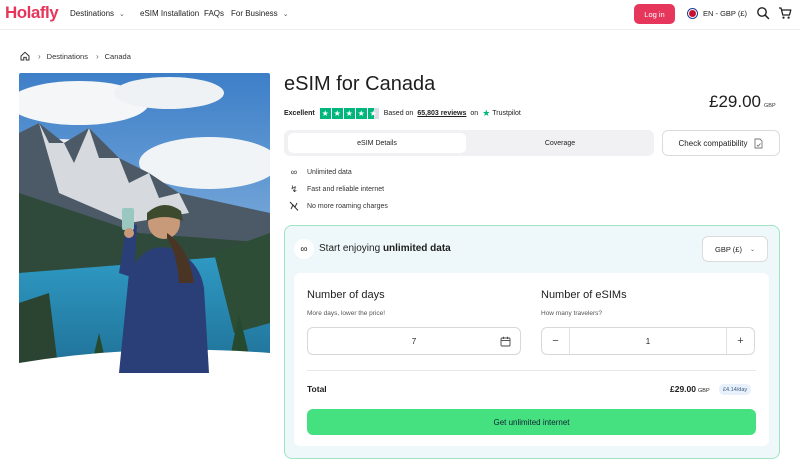 This screenshot has height=466, width=800. Describe the element at coordinates (373, 113) in the screenshot. I see `half-star-icon: ★` at that location.